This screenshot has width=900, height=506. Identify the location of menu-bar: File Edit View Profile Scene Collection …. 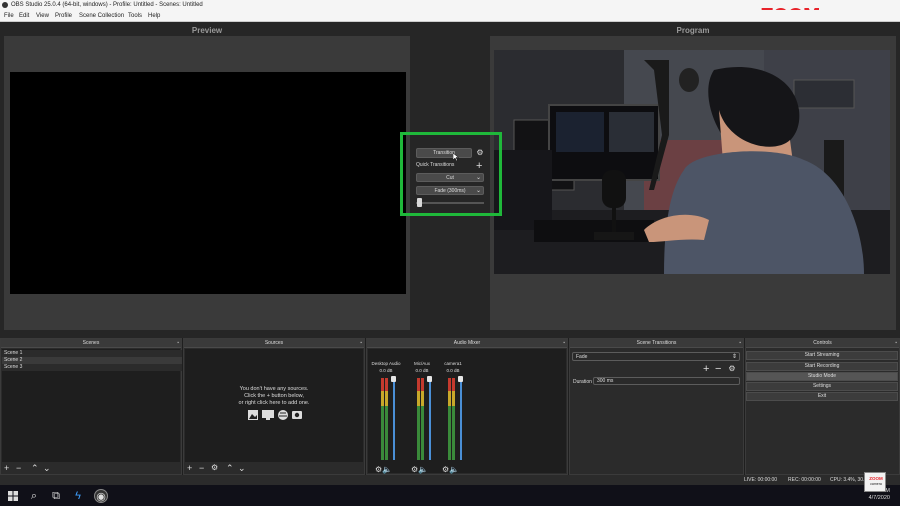
(450, 16).